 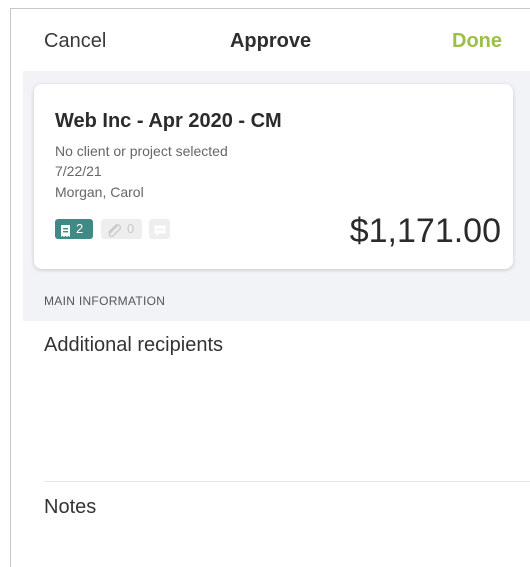 I want to click on receipt-icon, so click(x=65, y=233).